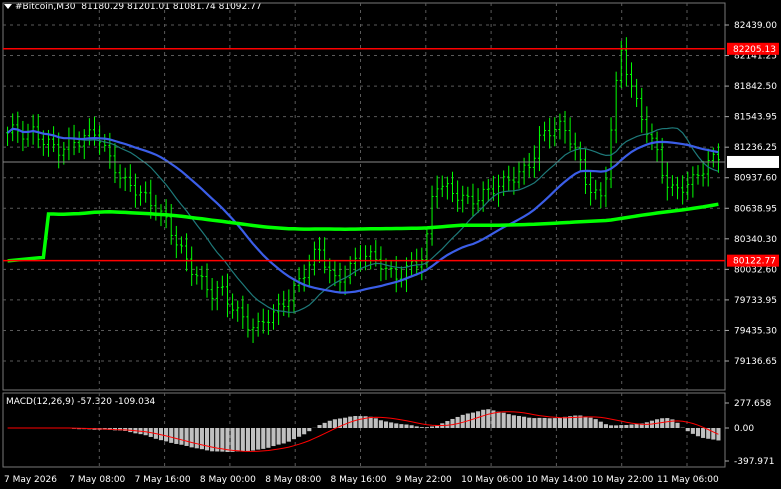 Image resolution: width=781 pixels, height=489 pixels. Describe the element at coordinates (30, 480) in the screenshot. I see `time-axis-label: 7 May 2026` at that location.